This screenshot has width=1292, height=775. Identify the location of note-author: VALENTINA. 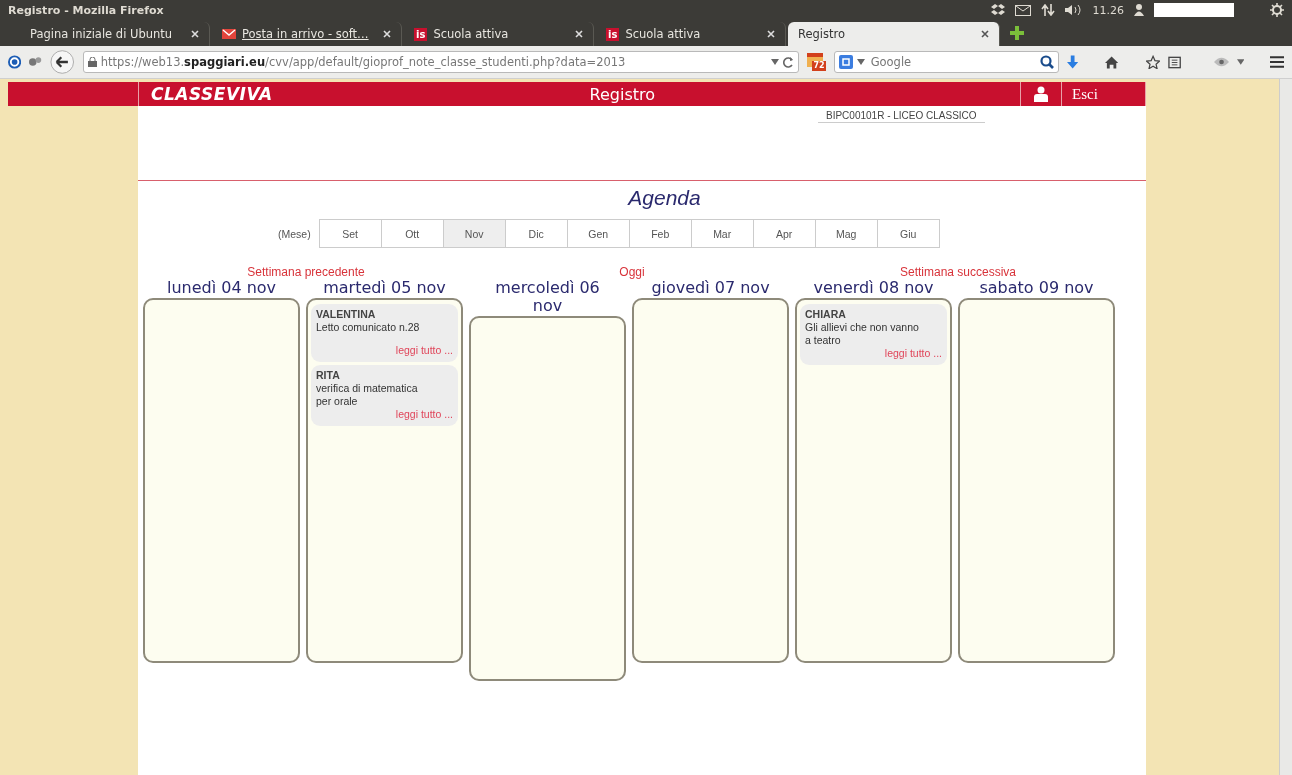
(346, 314).